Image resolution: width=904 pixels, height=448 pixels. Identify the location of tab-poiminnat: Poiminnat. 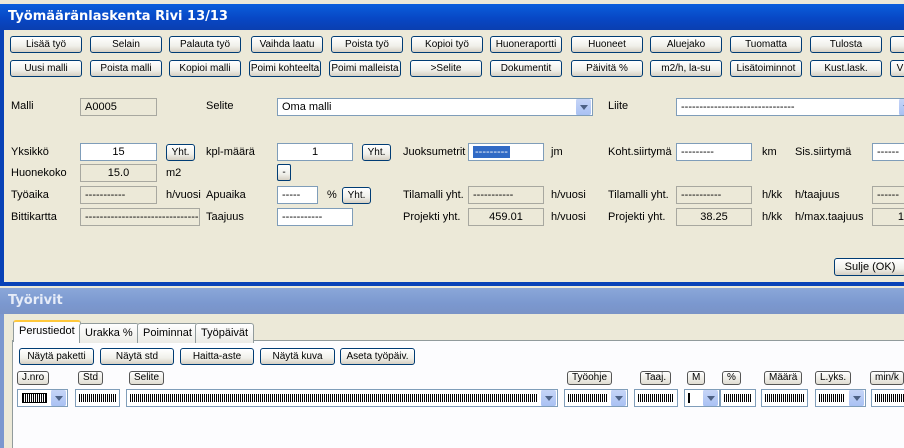
(167, 333).